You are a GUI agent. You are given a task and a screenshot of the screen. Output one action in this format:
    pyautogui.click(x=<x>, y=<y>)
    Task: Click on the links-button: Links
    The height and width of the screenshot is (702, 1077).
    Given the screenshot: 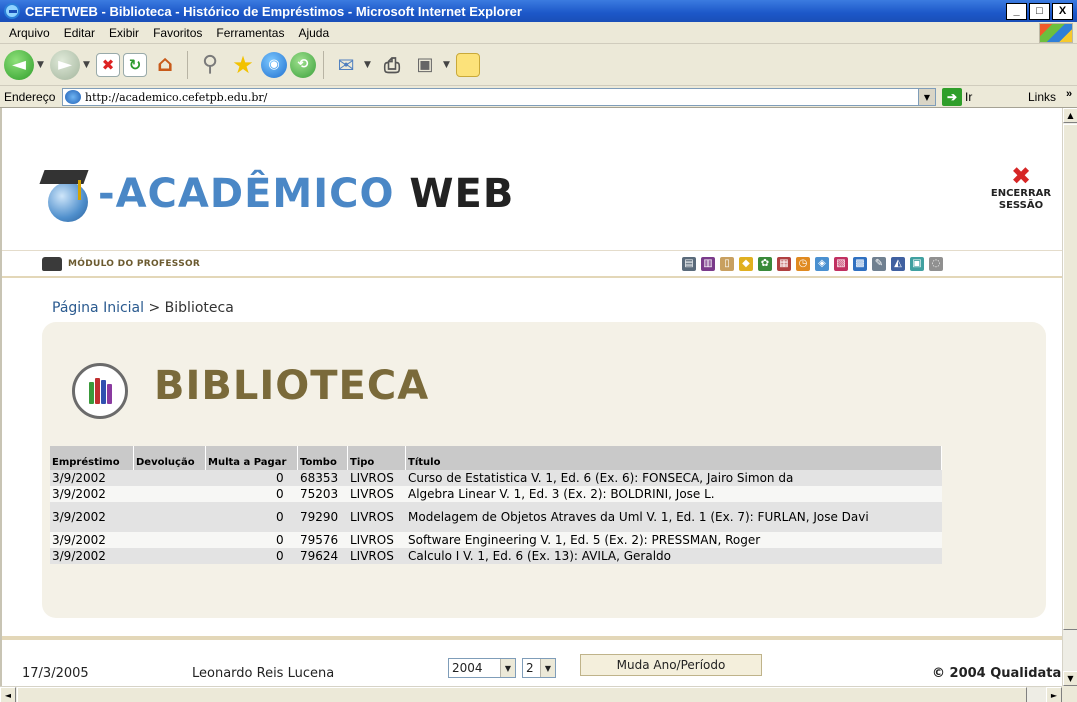 What is the action you would take?
    pyautogui.click(x=1042, y=97)
    